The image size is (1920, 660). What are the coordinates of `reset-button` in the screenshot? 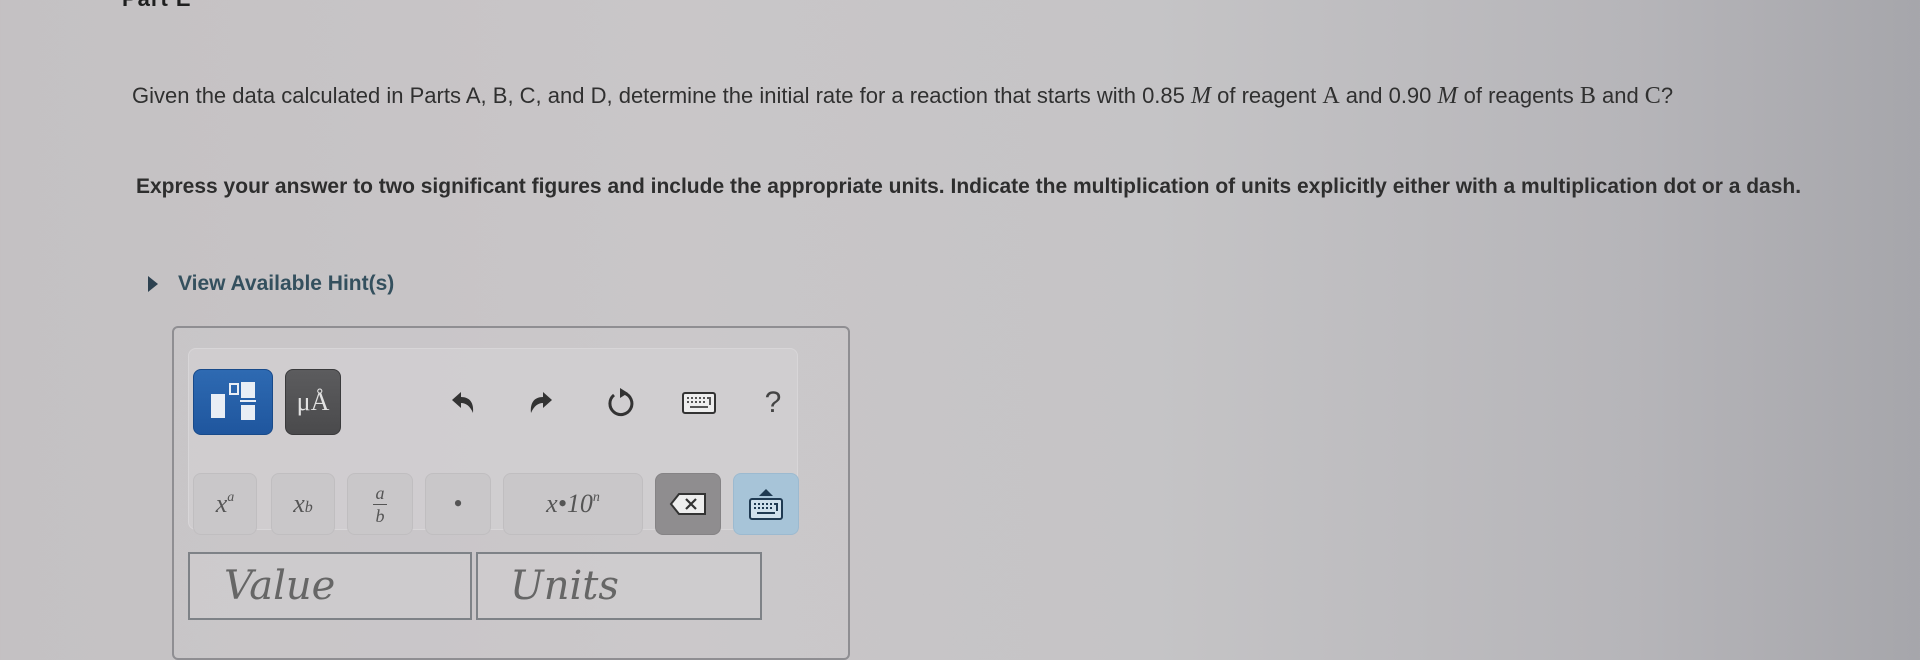 It's located at (621, 403).